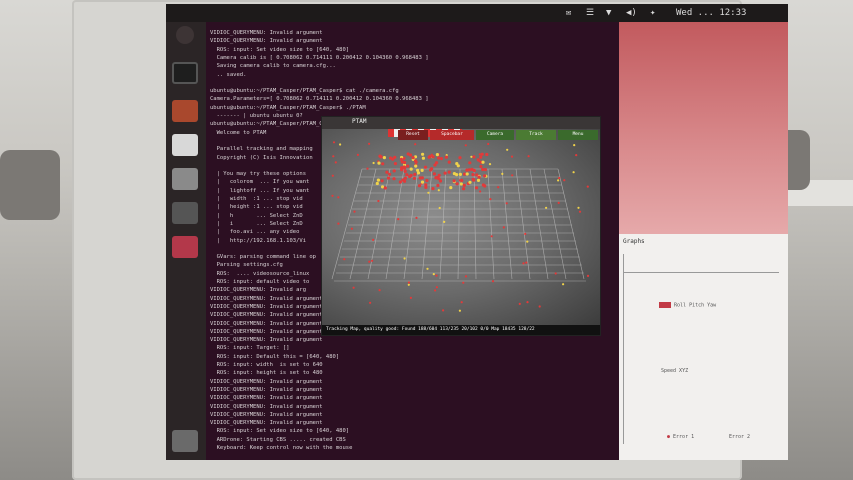  What do you see at coordinates (256, 207) in the screenshot?
I see `terminal-line: | height :1 ... stop vid` at bounding box center [256, 207].